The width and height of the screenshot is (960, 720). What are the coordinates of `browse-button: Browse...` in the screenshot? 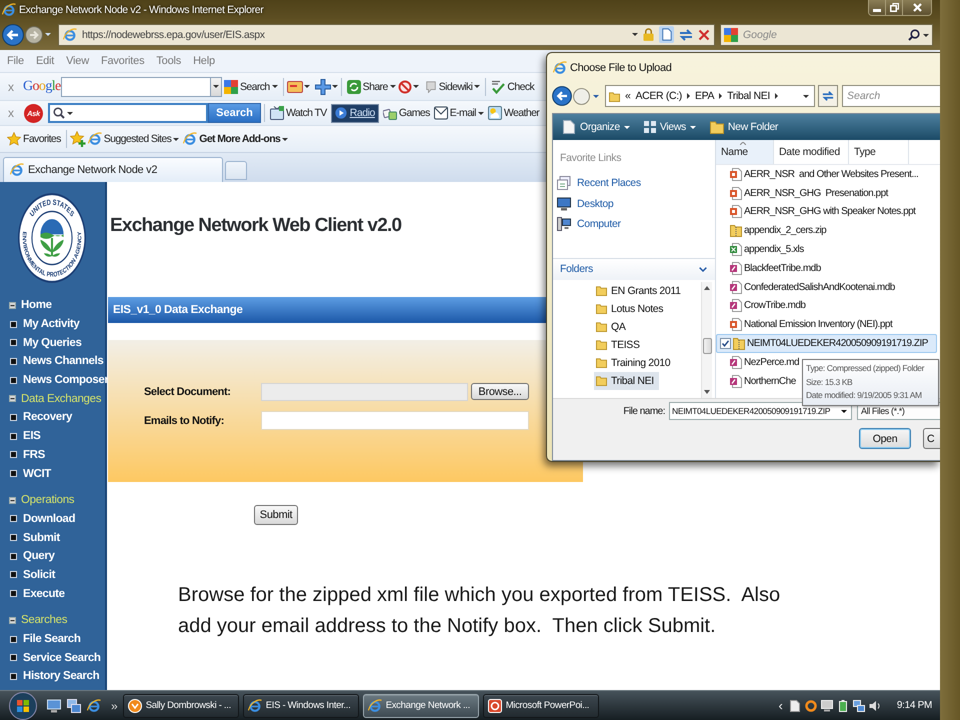 It's located at (500, 391).